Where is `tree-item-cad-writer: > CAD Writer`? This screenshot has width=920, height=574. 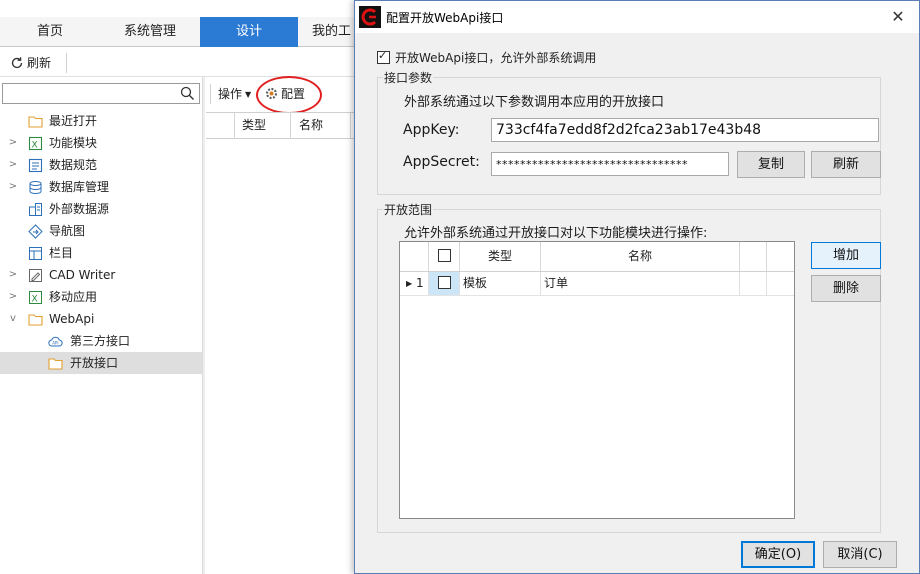
tree-item-cad-writer: > CAD Writer is located at coordinates (101, 275).